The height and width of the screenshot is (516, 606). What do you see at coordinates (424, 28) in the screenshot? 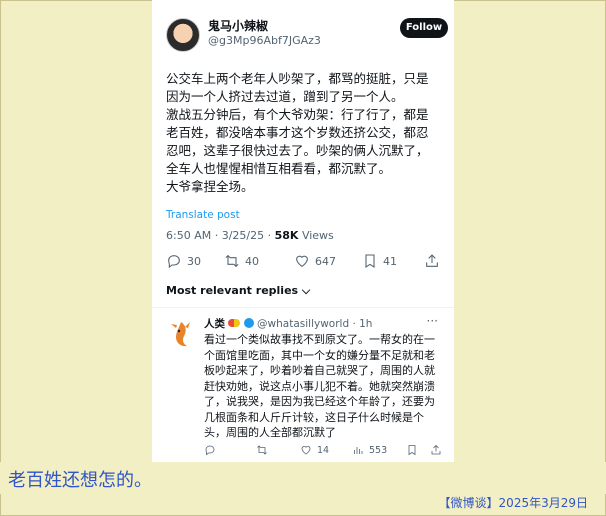
I see `follow-button: Follow` at bounding box center [424, 28].